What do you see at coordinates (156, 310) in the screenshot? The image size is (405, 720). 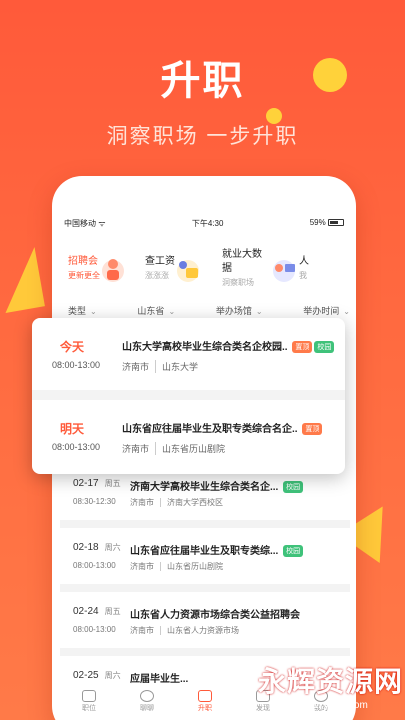 I see `filter-province: 山东省 ⌄` at bounding box center [156, 310].